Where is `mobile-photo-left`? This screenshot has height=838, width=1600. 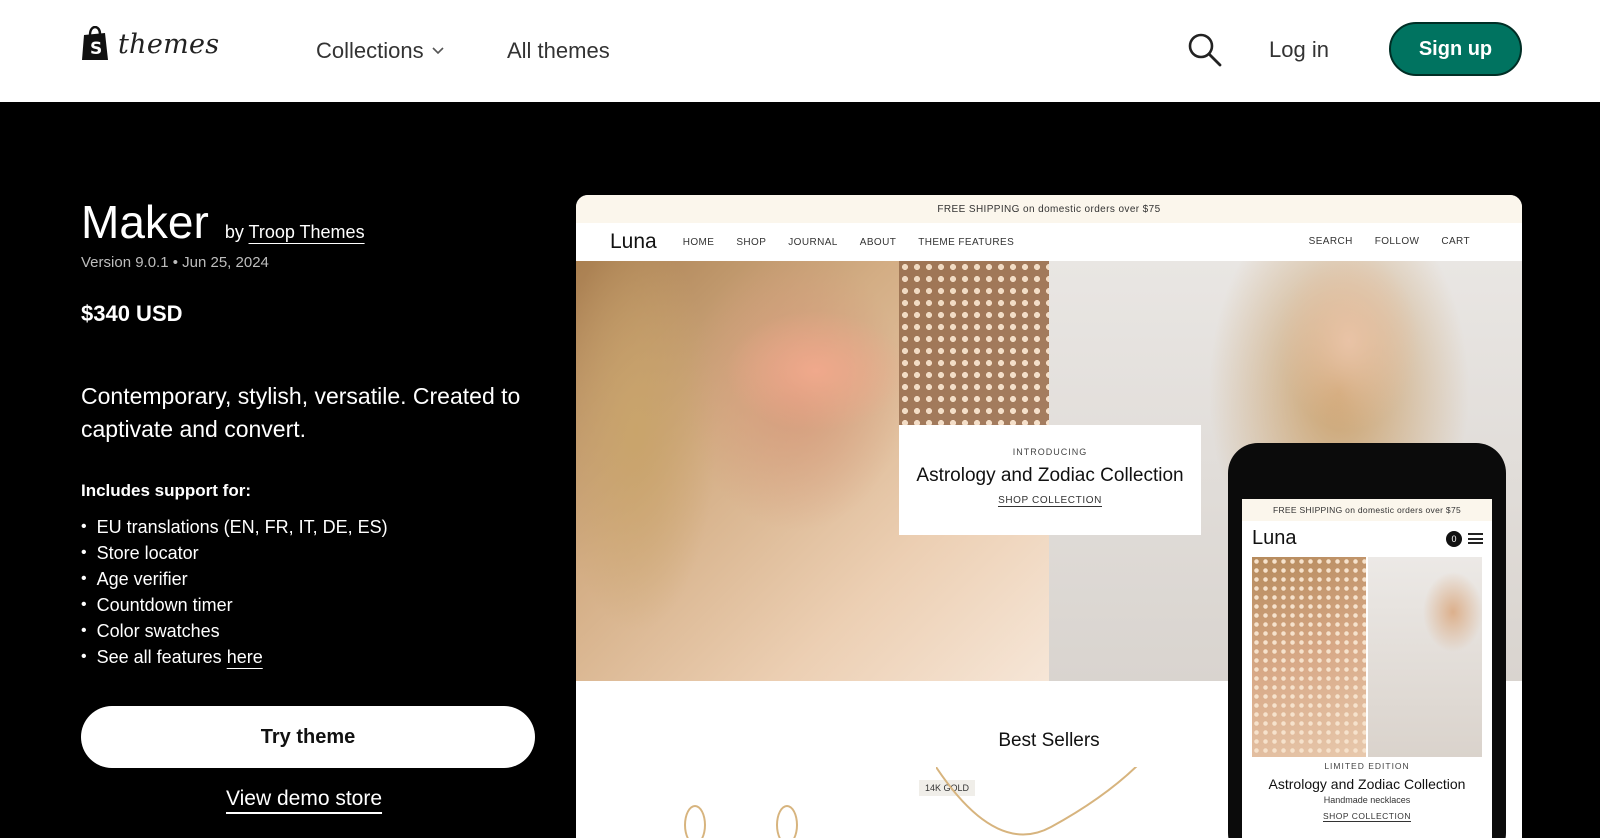 mobile-photo-left is located at coordinates (1309, 657).